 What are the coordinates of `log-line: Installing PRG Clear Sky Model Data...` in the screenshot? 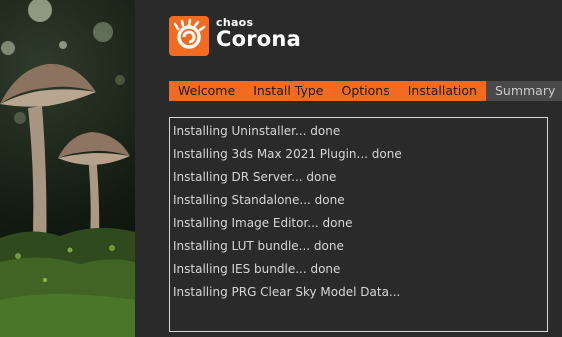 It's located at (287, 292).